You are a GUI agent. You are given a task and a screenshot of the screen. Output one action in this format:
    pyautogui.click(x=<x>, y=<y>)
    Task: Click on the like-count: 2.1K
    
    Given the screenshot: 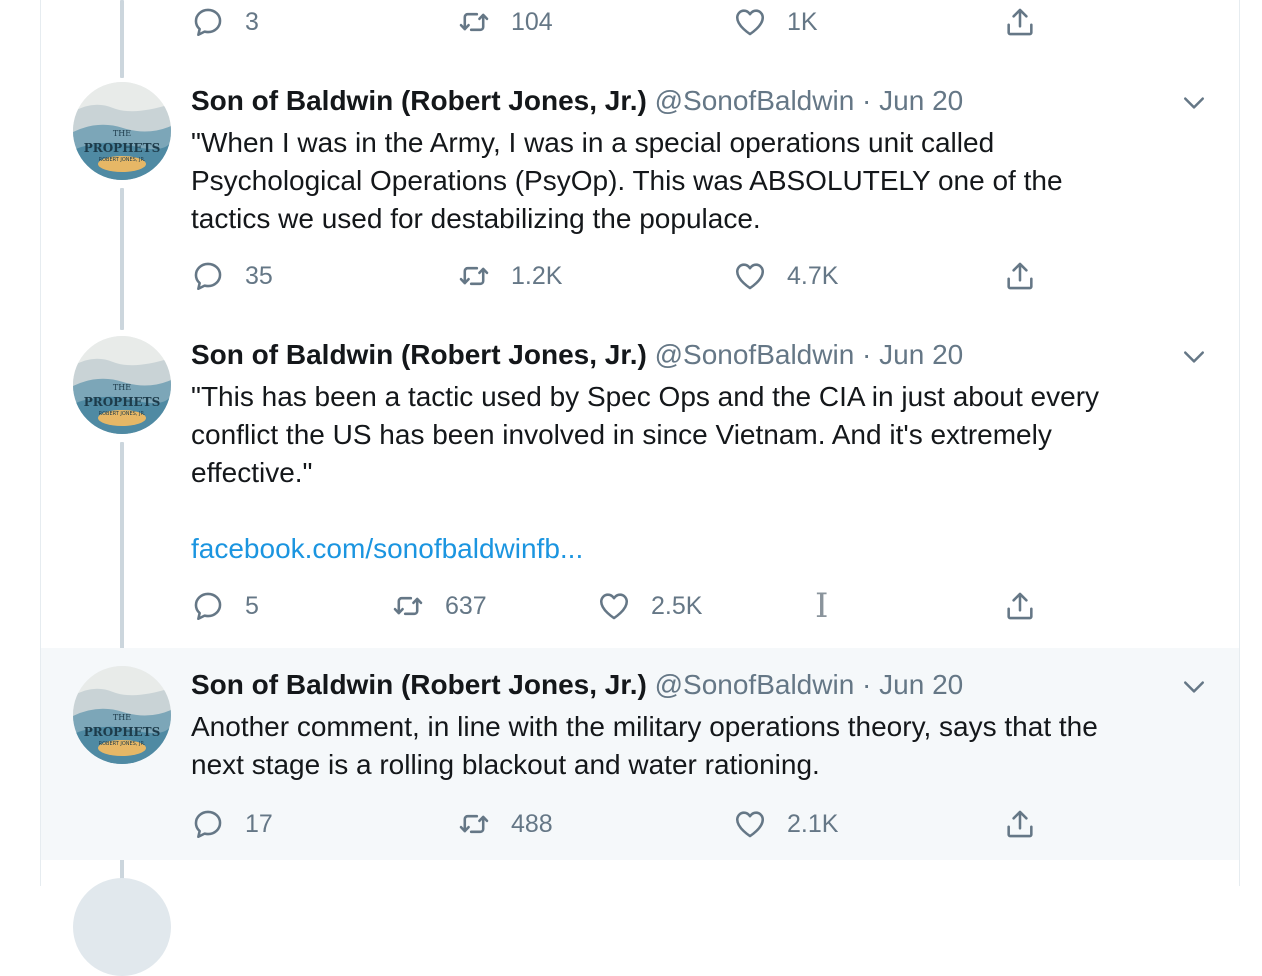 What is the action you would take?
    pyautogui.click(x=813, y=823)
    